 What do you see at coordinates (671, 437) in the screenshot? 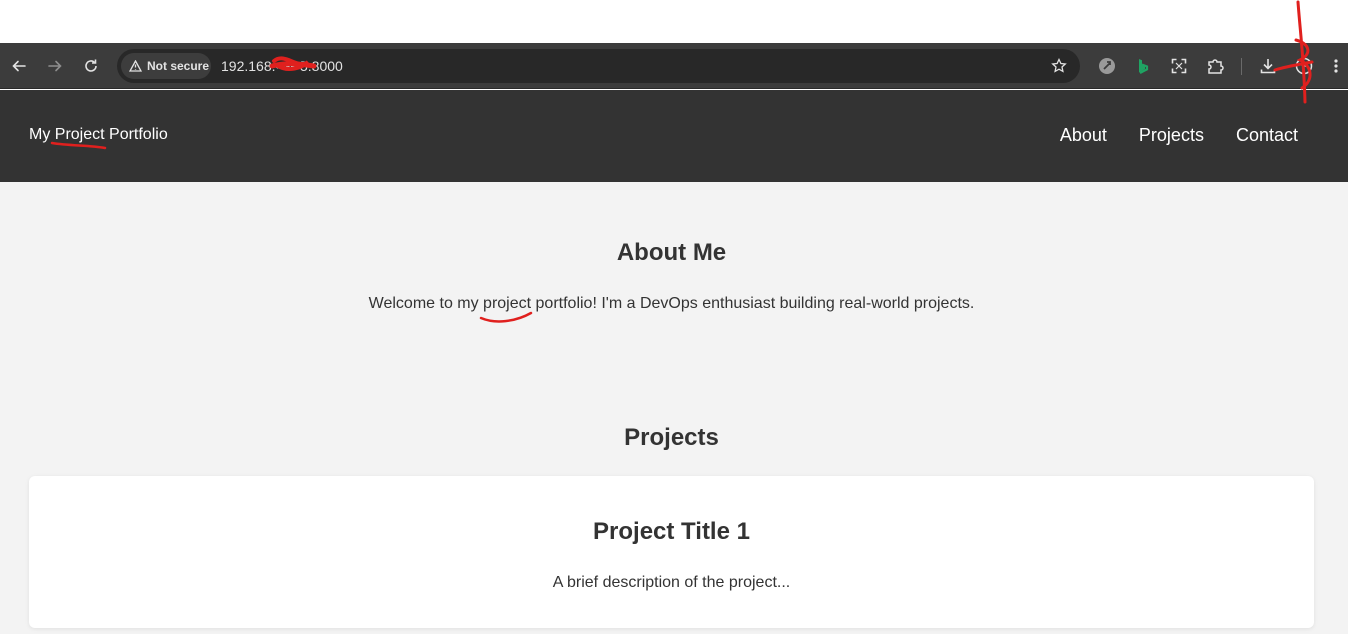
I see `projects-heading: Projects` at bounding box center [671, 437].